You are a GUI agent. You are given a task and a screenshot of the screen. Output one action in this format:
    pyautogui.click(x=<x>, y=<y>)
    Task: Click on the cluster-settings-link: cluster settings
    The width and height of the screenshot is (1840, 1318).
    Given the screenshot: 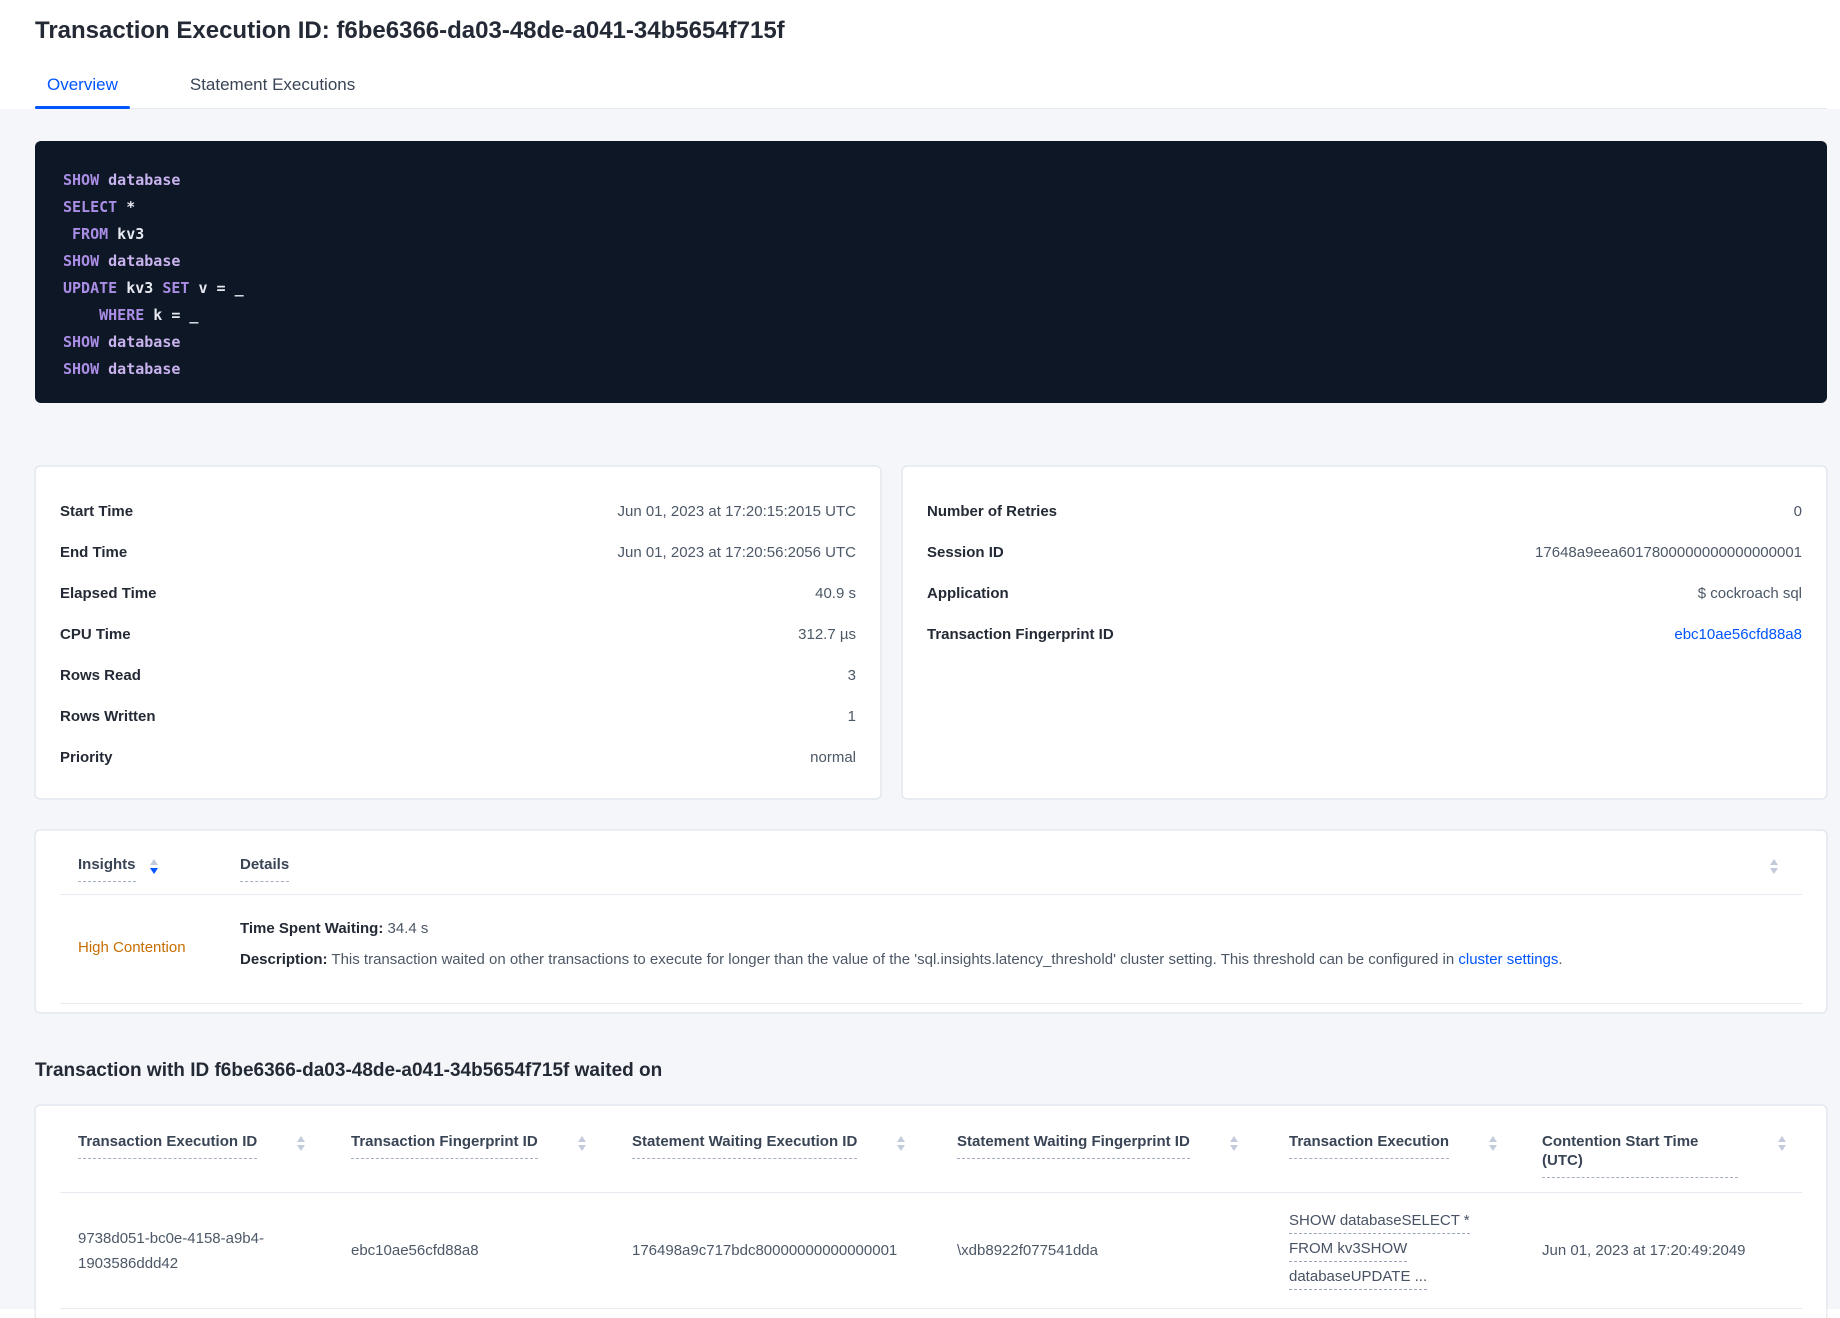 What is the action you would take?
    pyautogui.click(x=1508, y=959)
    